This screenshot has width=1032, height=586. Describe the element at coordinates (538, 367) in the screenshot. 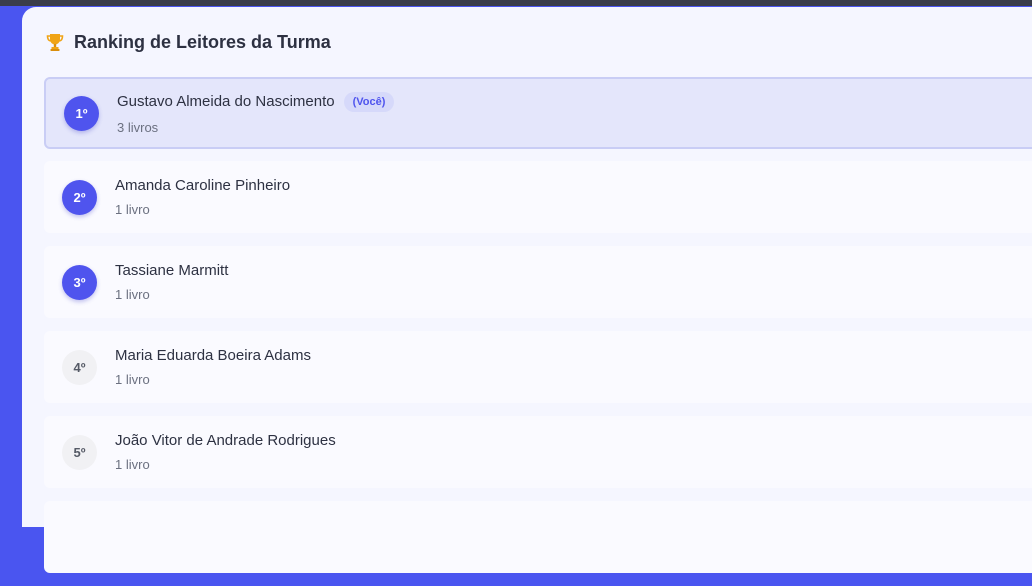

I see `ranking-item-4: 4º Maria Eduarda Boeira Adams 1 livro` at that location.